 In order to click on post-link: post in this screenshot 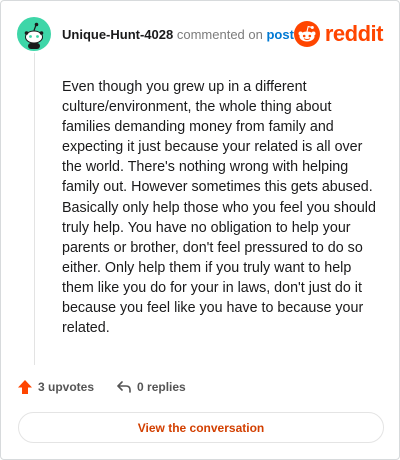, I will do `click(279, 34)`.